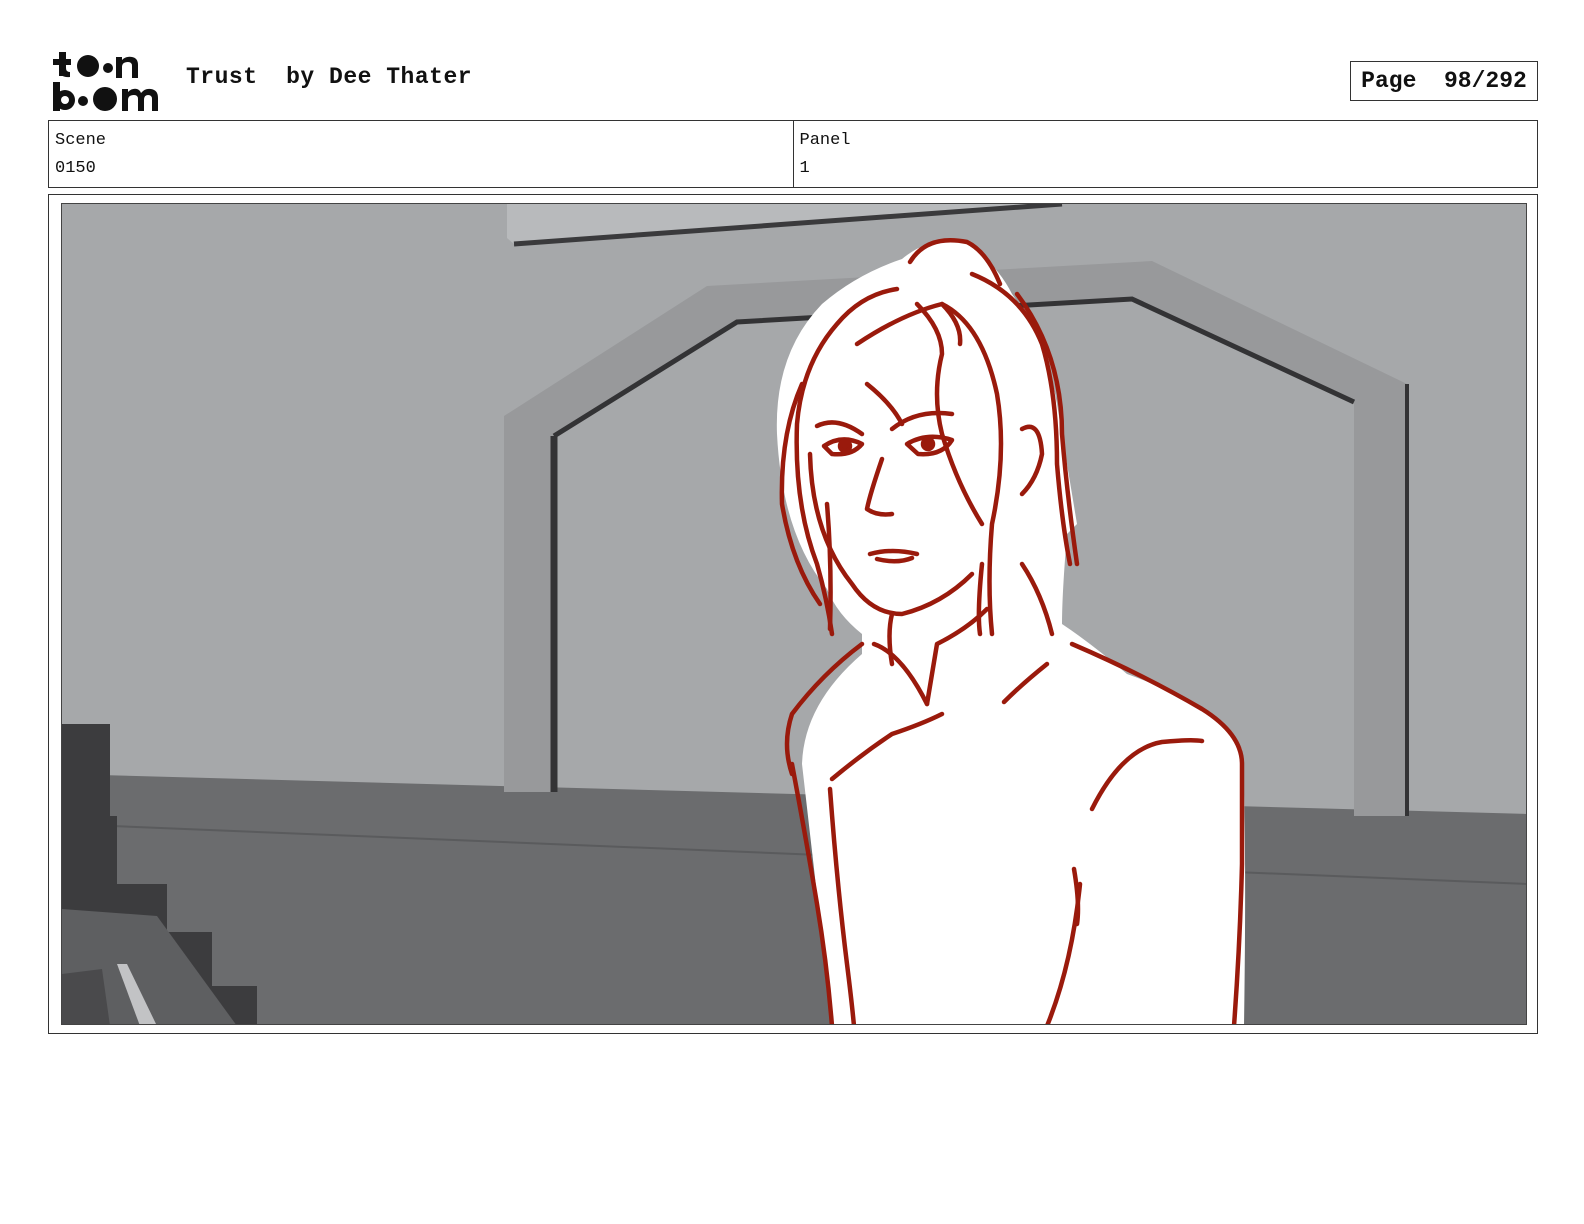  Describe the element at coordinates (1485, 81) in the screenshot. I see `page-number: 98/292` at that location.